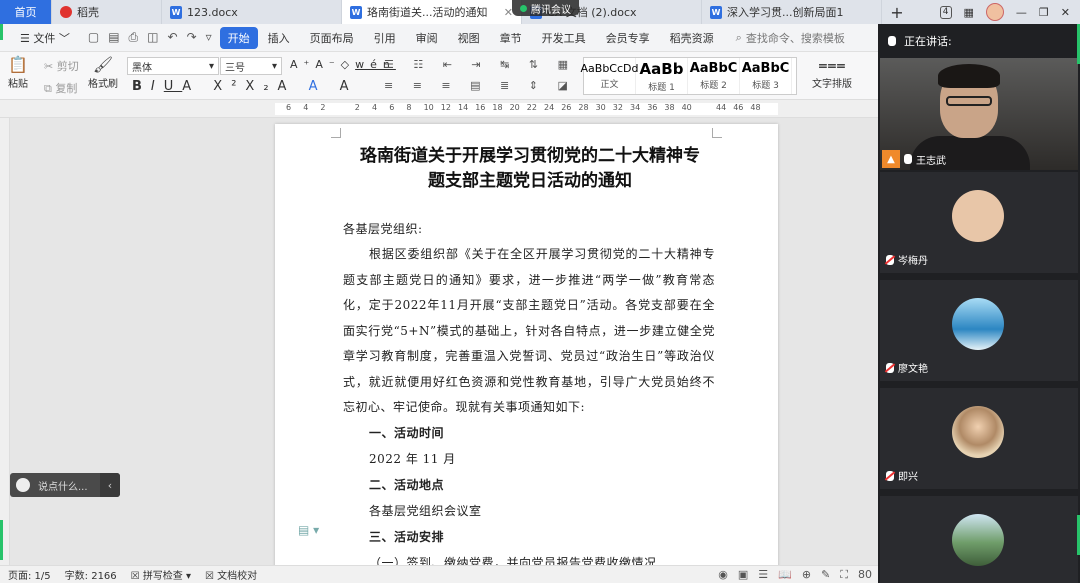 The height and width of the screenshot is (583, 1080). I want to click on proofread: ☒ 文档校对, so click(231, 574).